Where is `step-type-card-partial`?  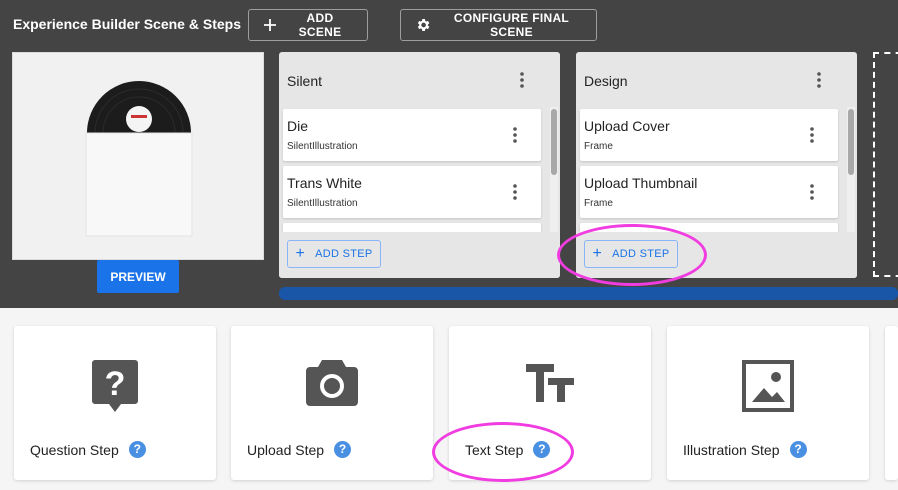 step-type-card-partial is located at coordinates (891, 403).